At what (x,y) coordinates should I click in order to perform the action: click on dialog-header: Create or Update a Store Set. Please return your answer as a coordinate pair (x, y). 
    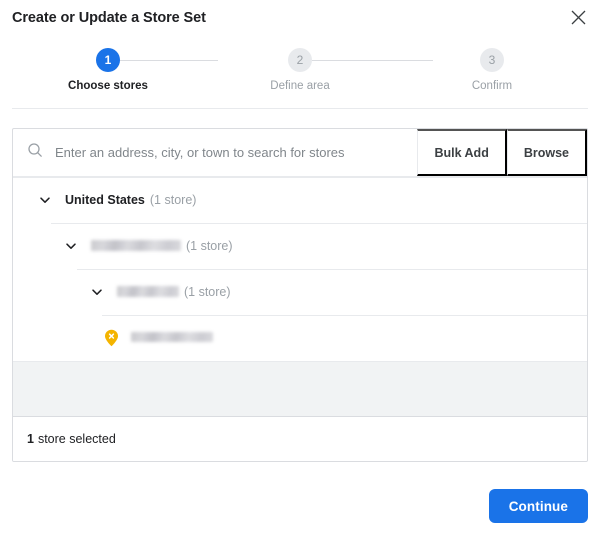
    Looking at the image, I should click on (300, 17).